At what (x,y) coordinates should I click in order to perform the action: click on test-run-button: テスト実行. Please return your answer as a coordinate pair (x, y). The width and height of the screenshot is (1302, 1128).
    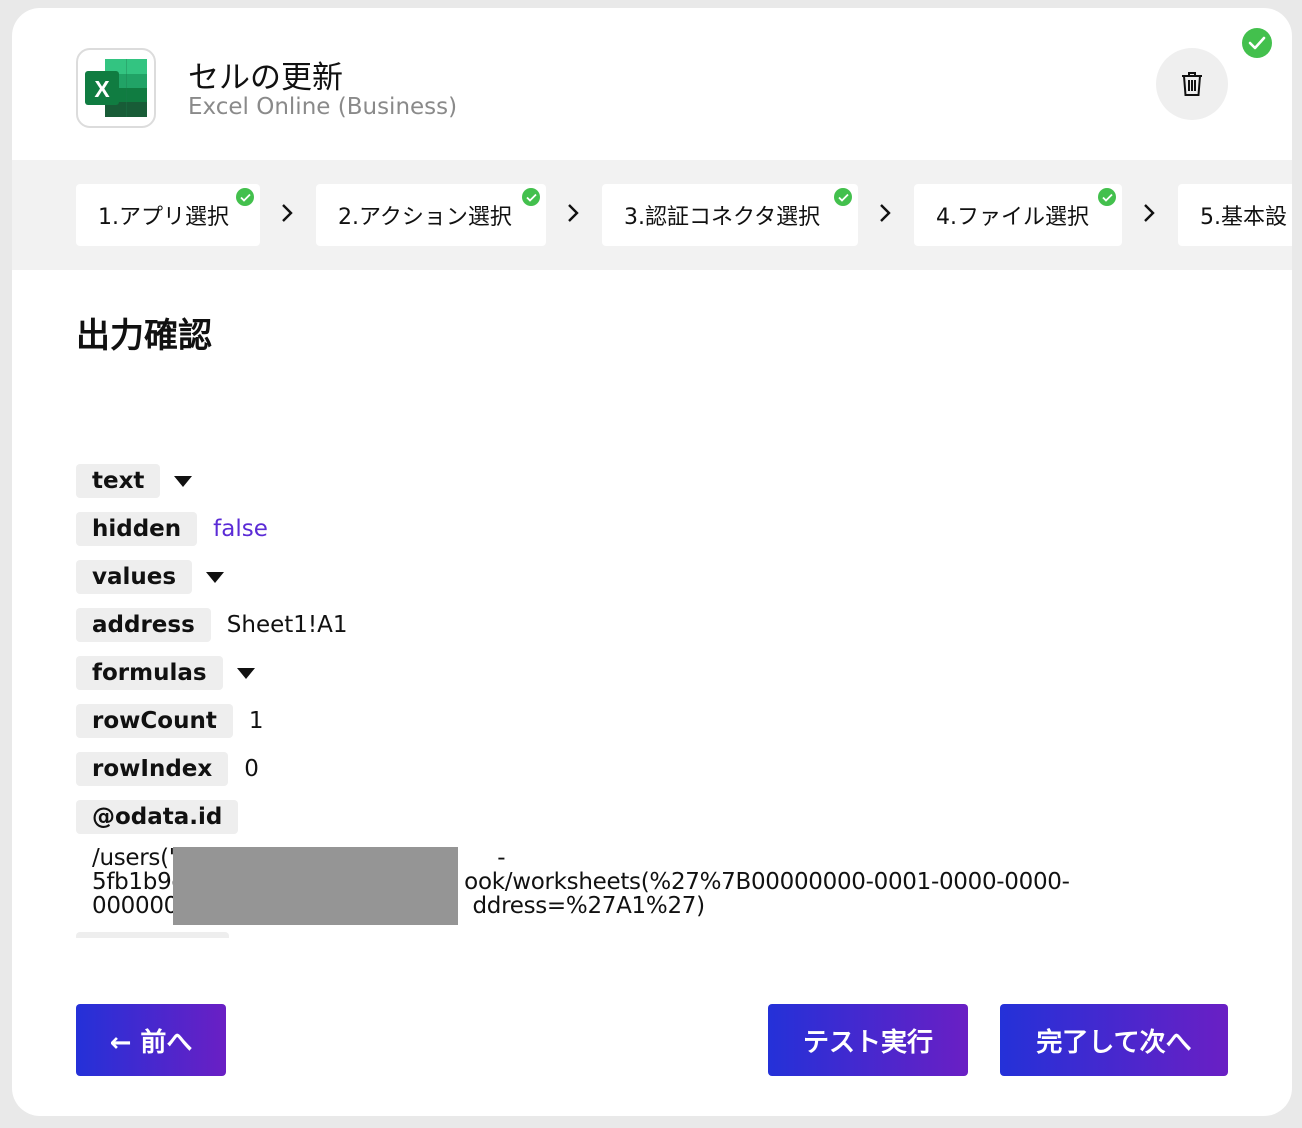
    Looking at the image, I should click on (868, 1040).